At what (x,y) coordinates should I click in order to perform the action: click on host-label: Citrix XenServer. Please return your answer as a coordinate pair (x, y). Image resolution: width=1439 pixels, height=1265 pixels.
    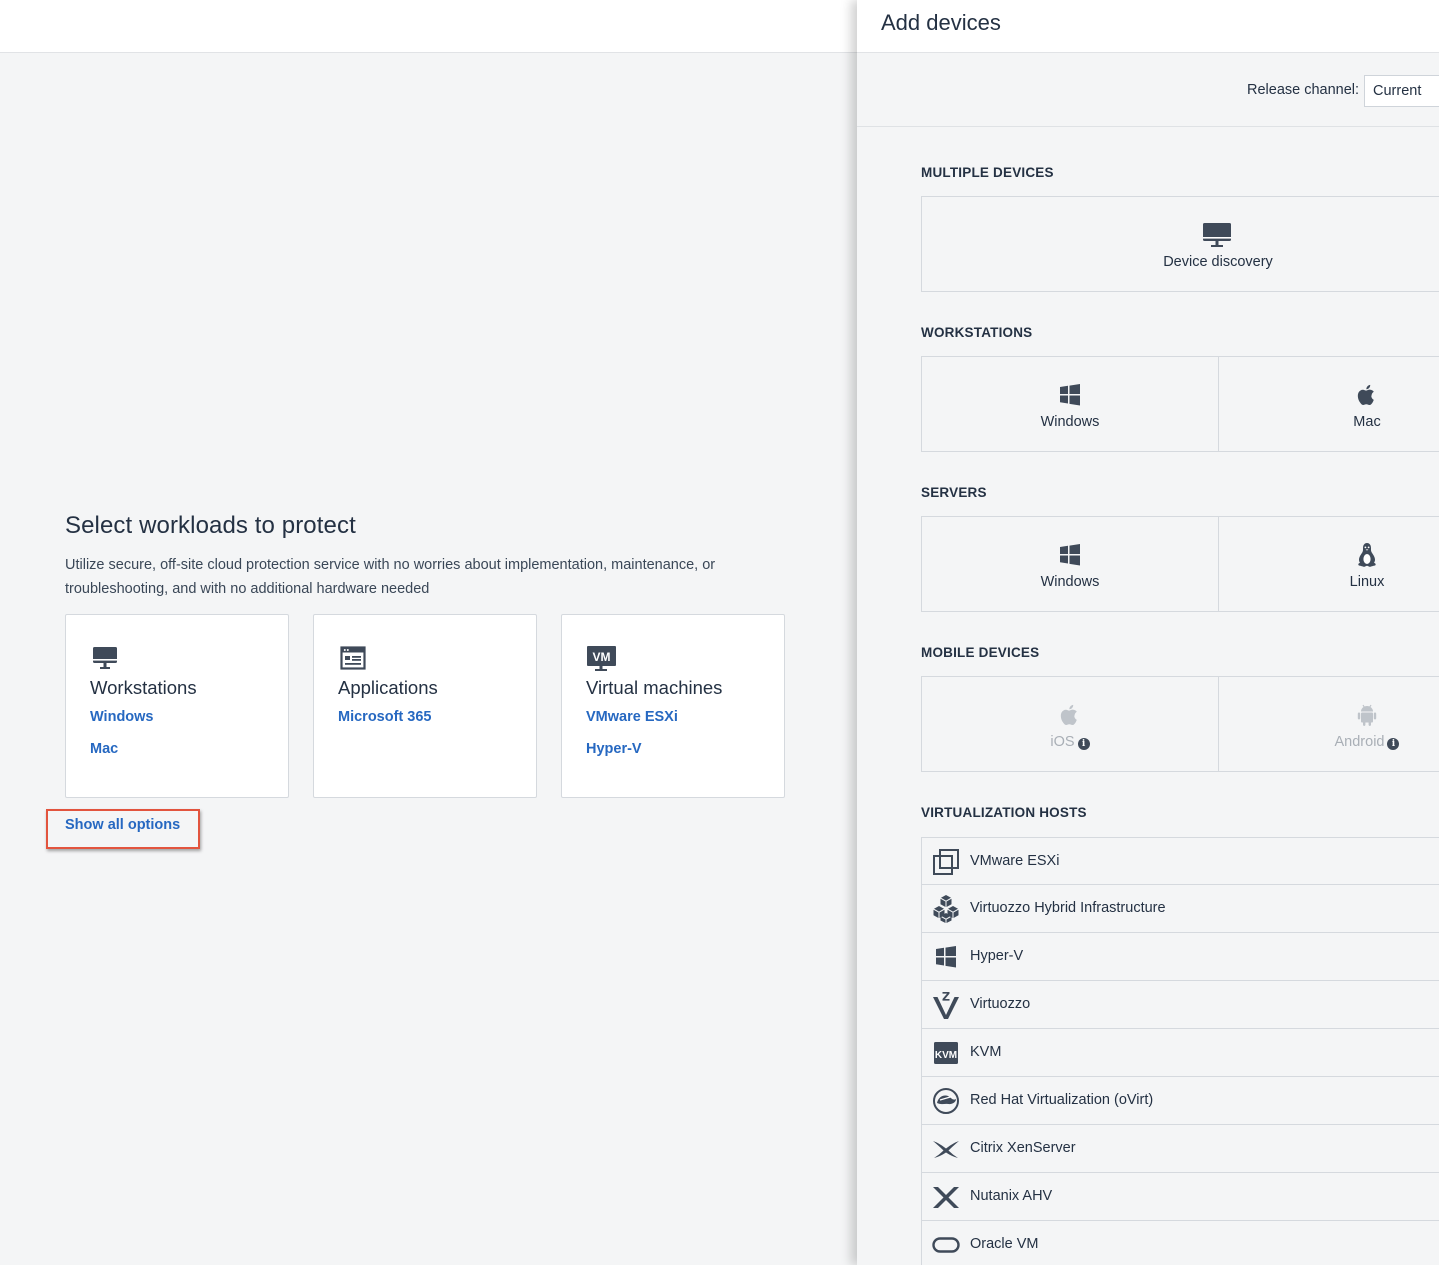
    Looking at the image, I should click on (1023, 1148).